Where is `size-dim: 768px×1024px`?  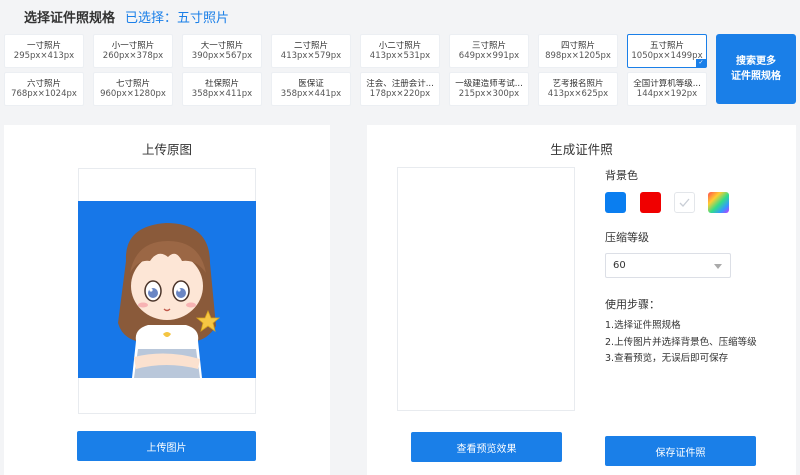 size-dim: 768px×1024px is located at coordinates (44, 94).